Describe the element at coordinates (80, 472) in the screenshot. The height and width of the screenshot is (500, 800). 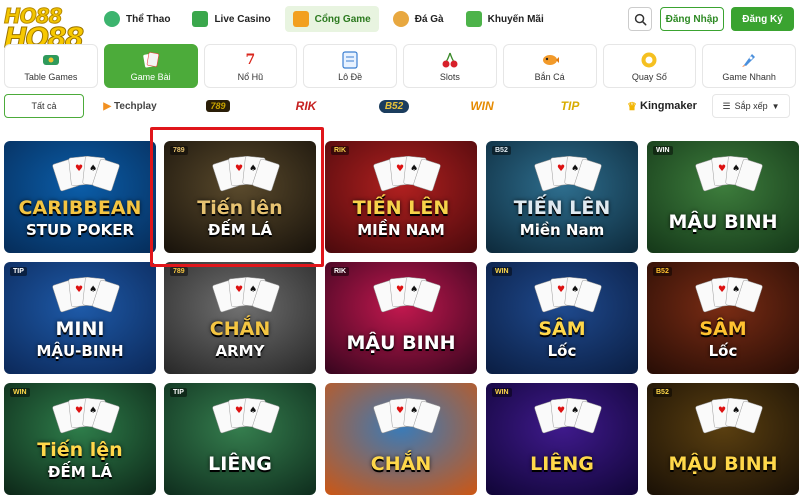
I see `game-subtitle: ĐẾM LÁ` at that location.